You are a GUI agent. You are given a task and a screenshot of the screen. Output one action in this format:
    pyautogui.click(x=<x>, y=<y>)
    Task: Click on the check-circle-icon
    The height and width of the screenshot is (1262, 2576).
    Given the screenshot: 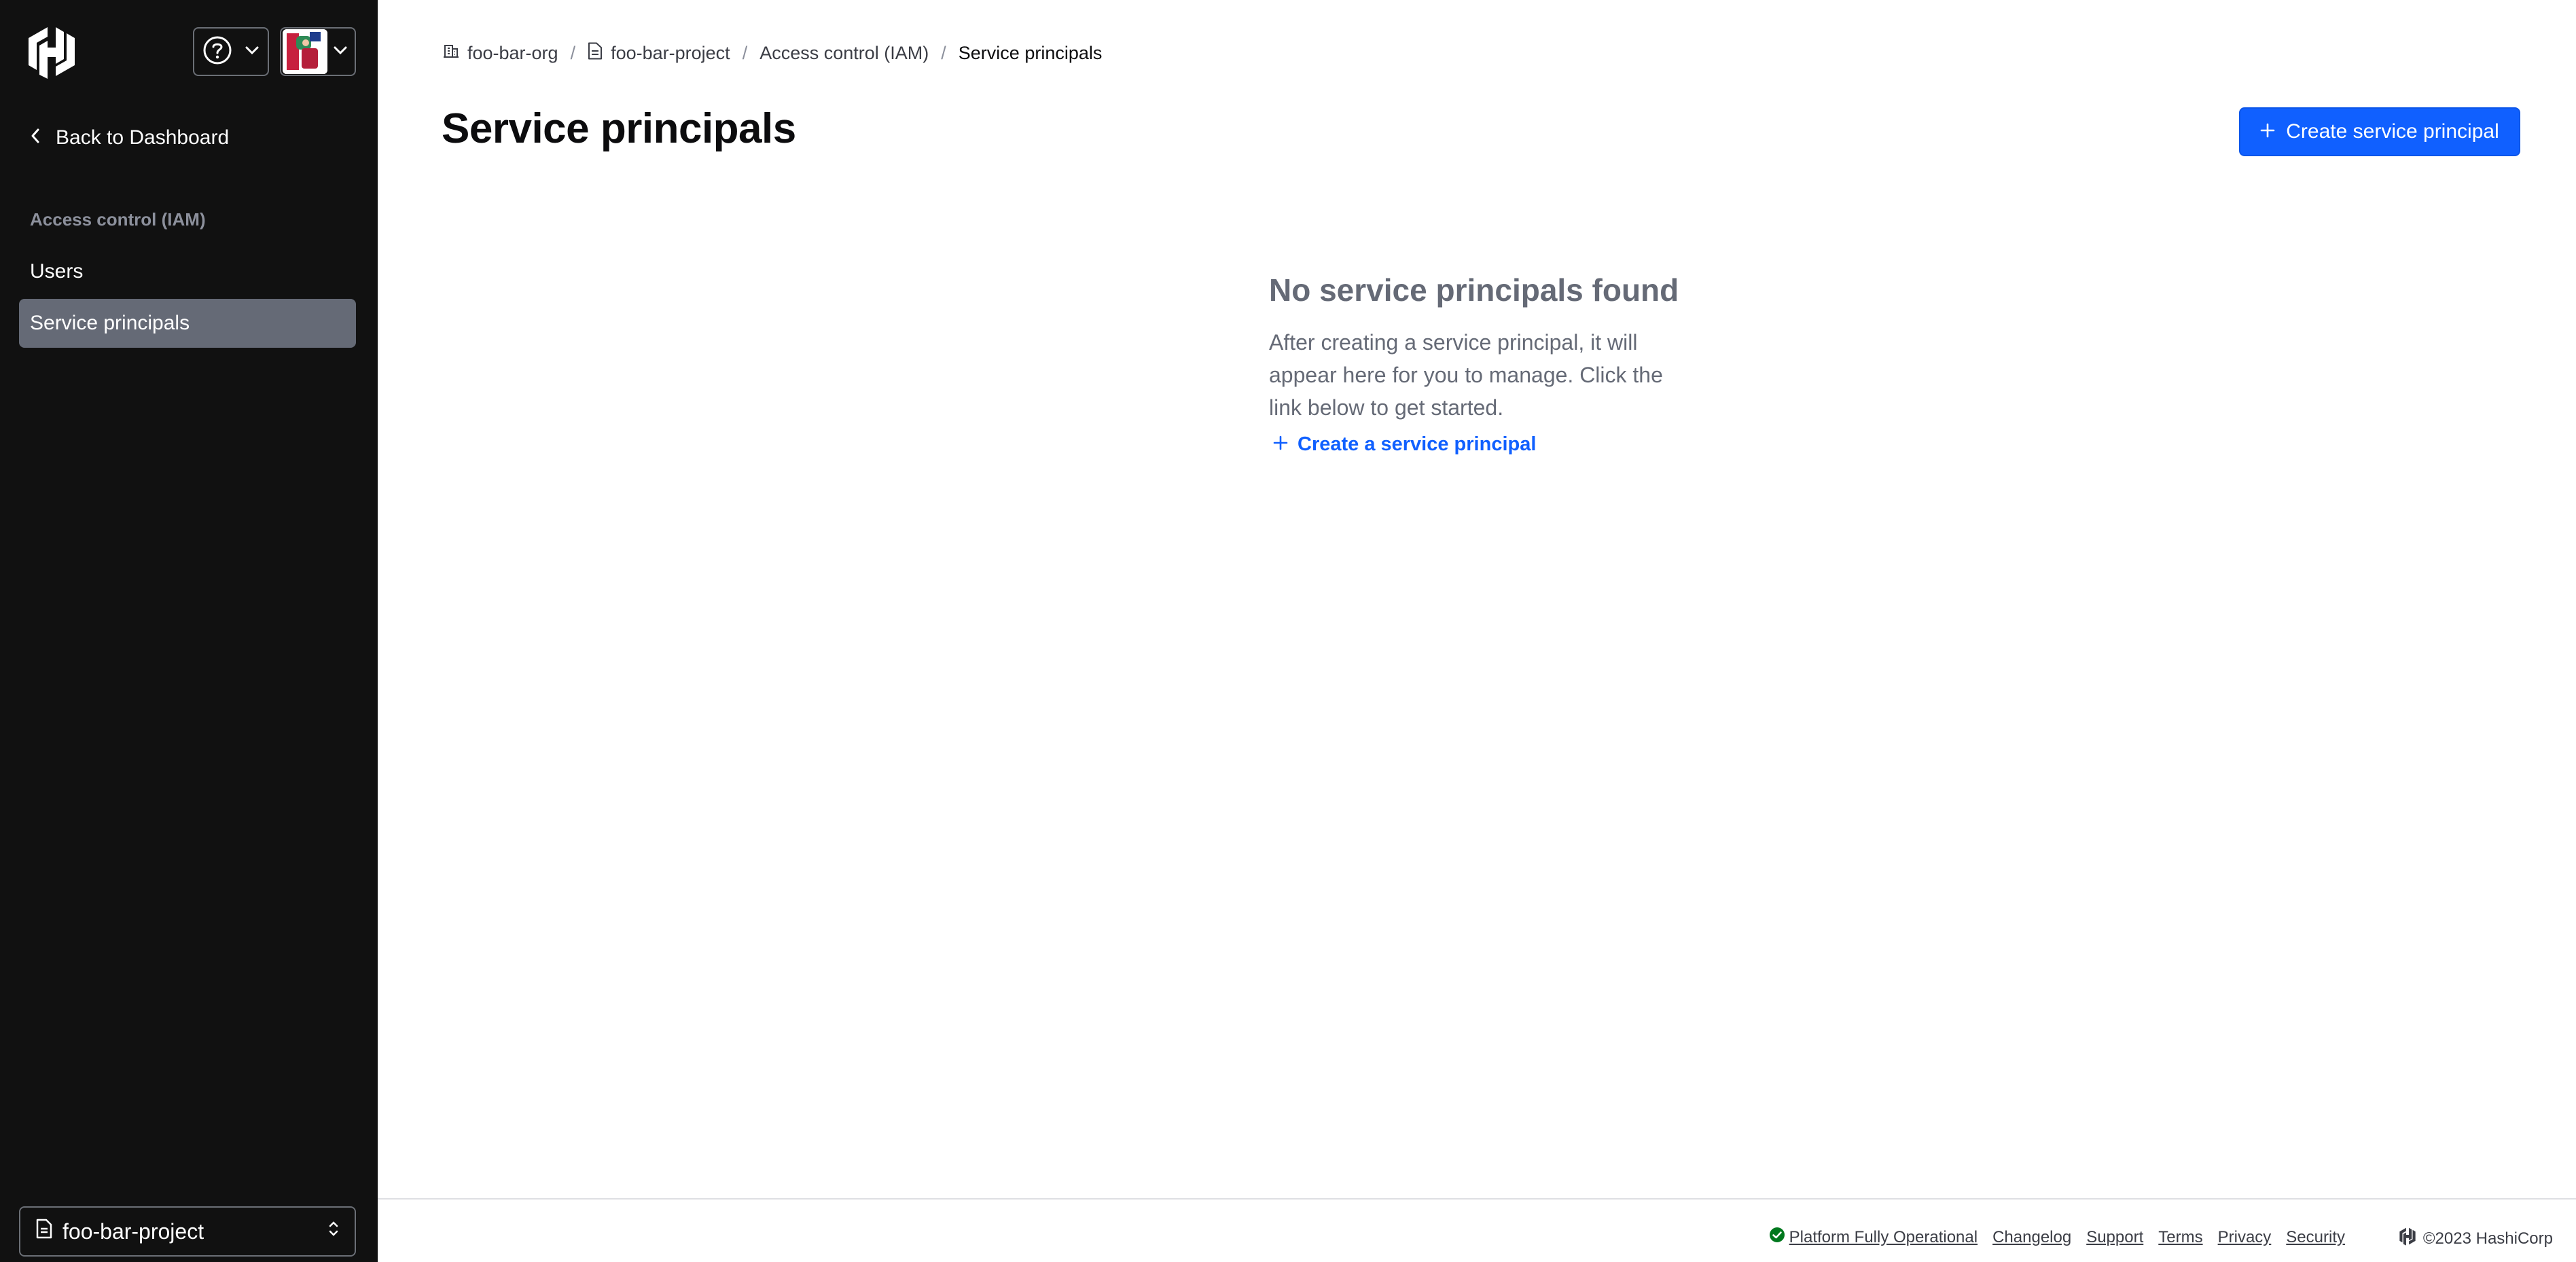 What is the action you would take?
    pyautogui.click(x=1777, y=1237)
    